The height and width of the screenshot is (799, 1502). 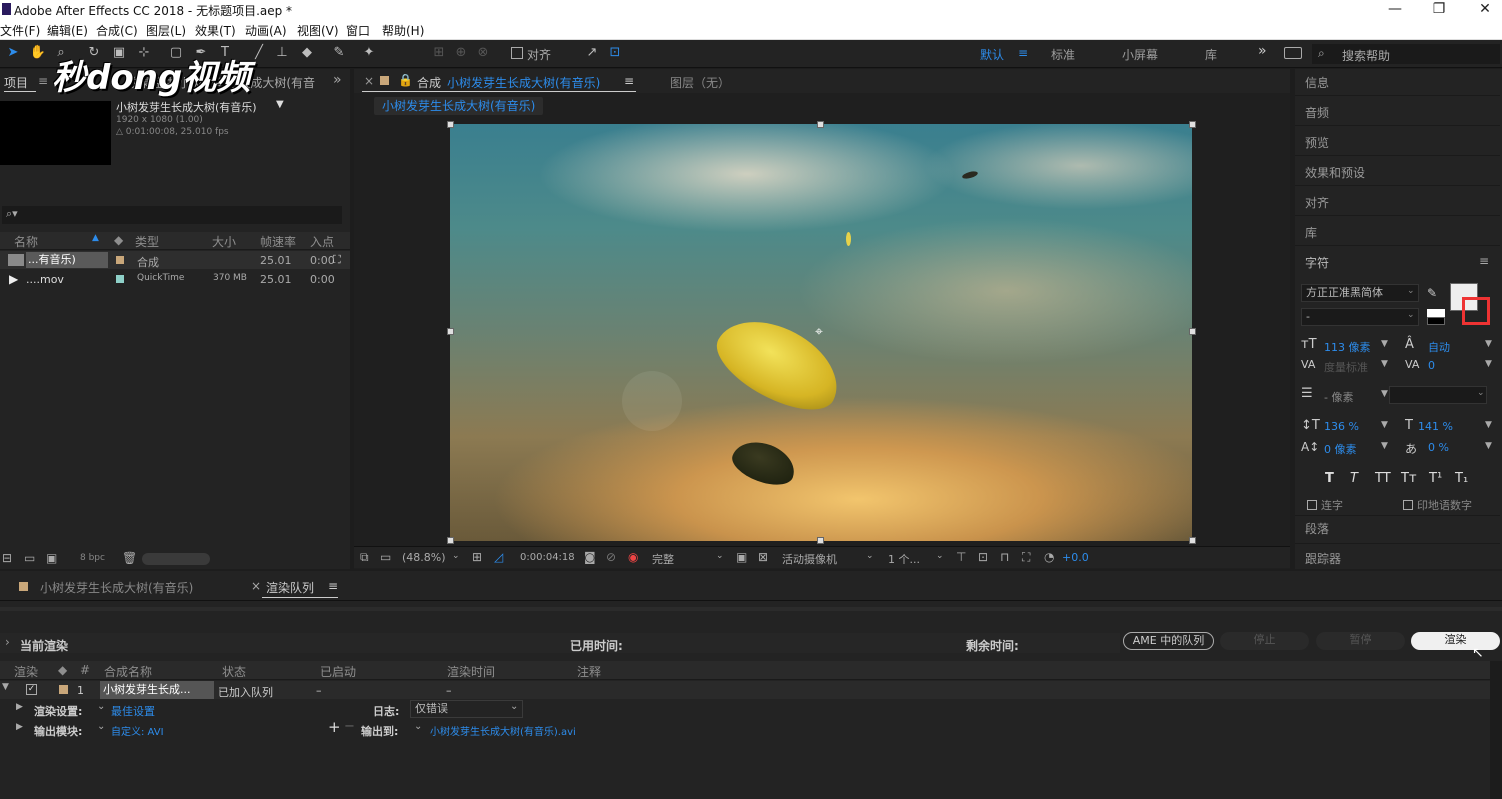 I want to click on snap-icon: ↗, so click(x=592, y=53).